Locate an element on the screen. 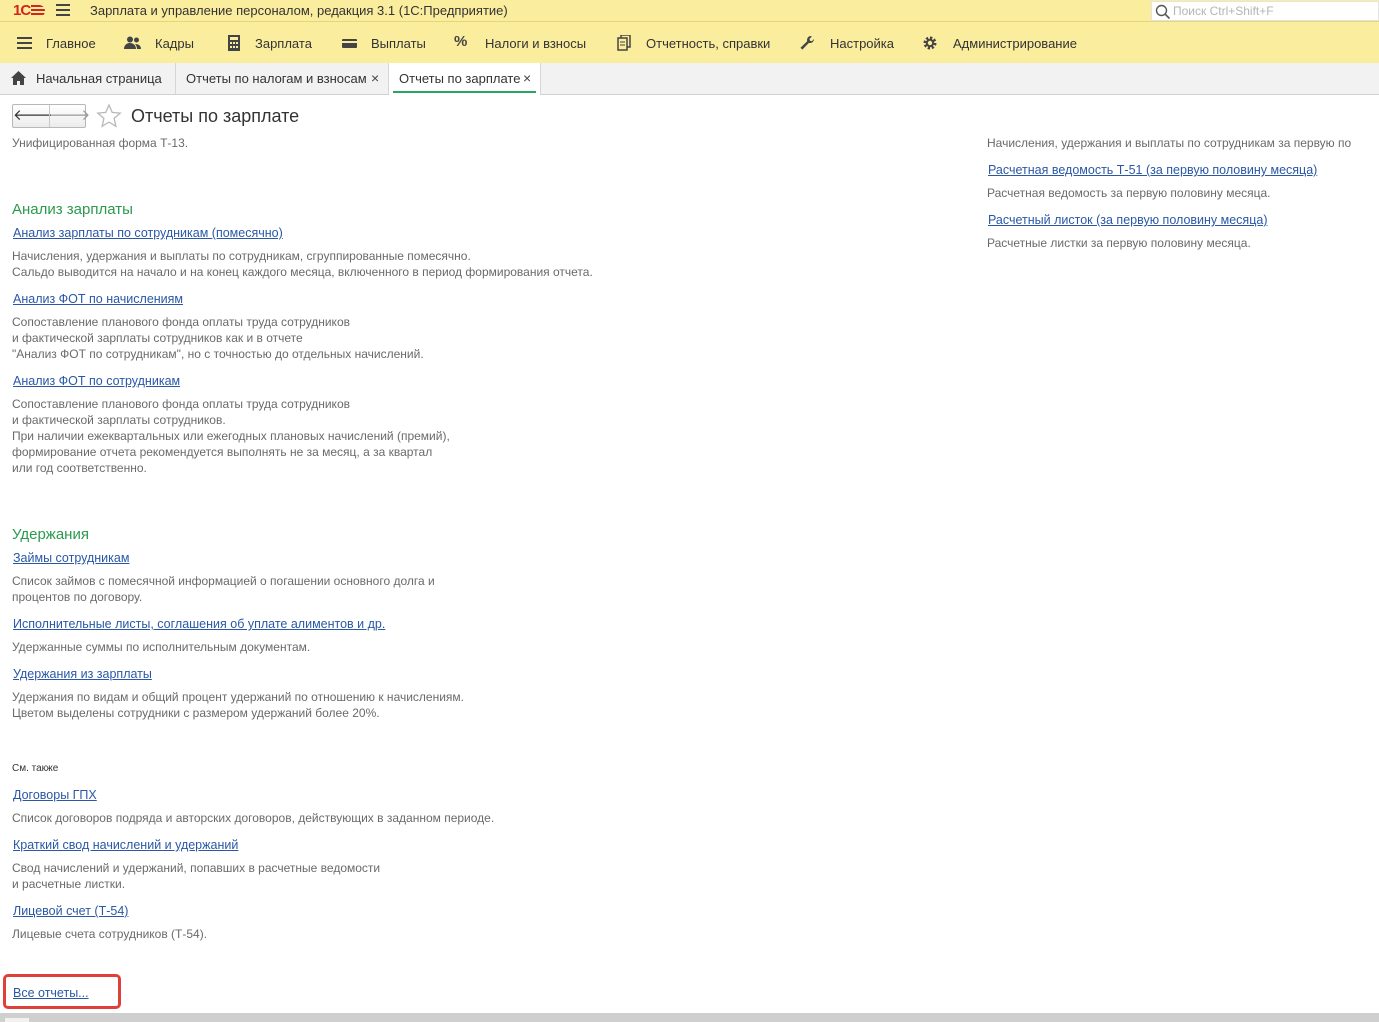  report-link-summary: Краткий свод начислений и удержаний is located at coordinates (125, 845).